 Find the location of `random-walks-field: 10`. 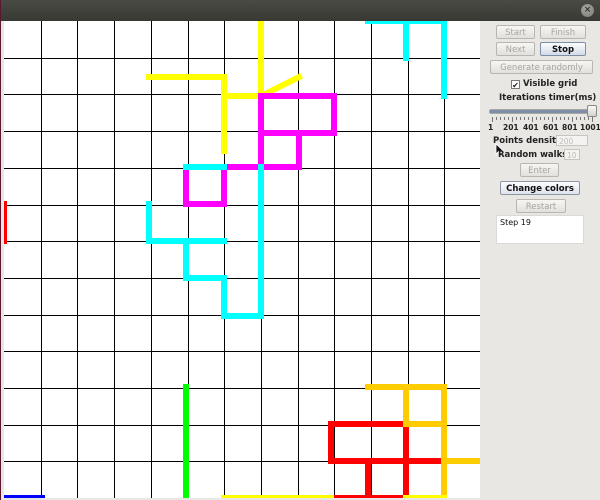

random-walks-field: 10 is located at coordinates (572, 154).